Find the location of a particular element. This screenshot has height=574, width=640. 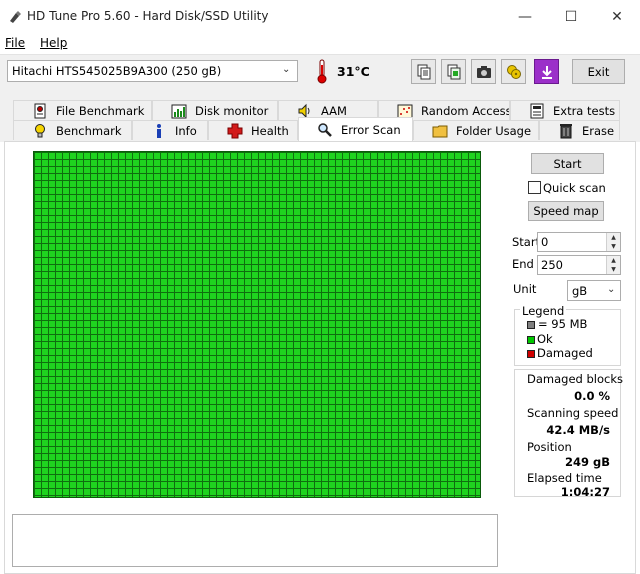

screenshot-button is located at coordinates (483, 71).